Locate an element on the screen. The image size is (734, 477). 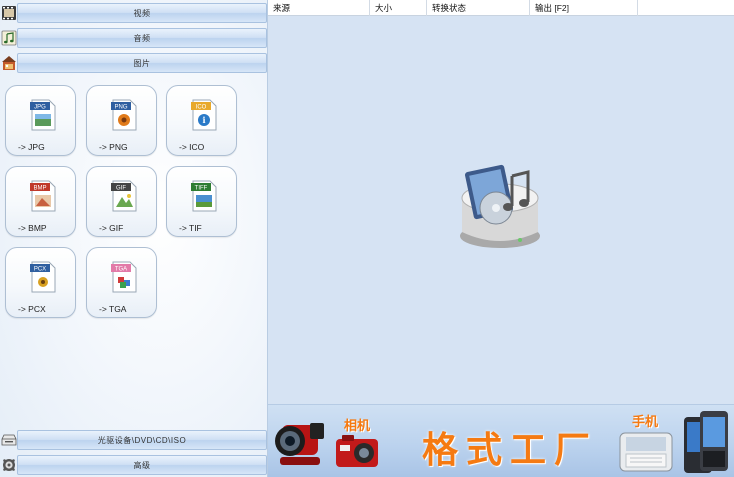
jpg-file-icon: JPG is located at coordinates (43, 115).